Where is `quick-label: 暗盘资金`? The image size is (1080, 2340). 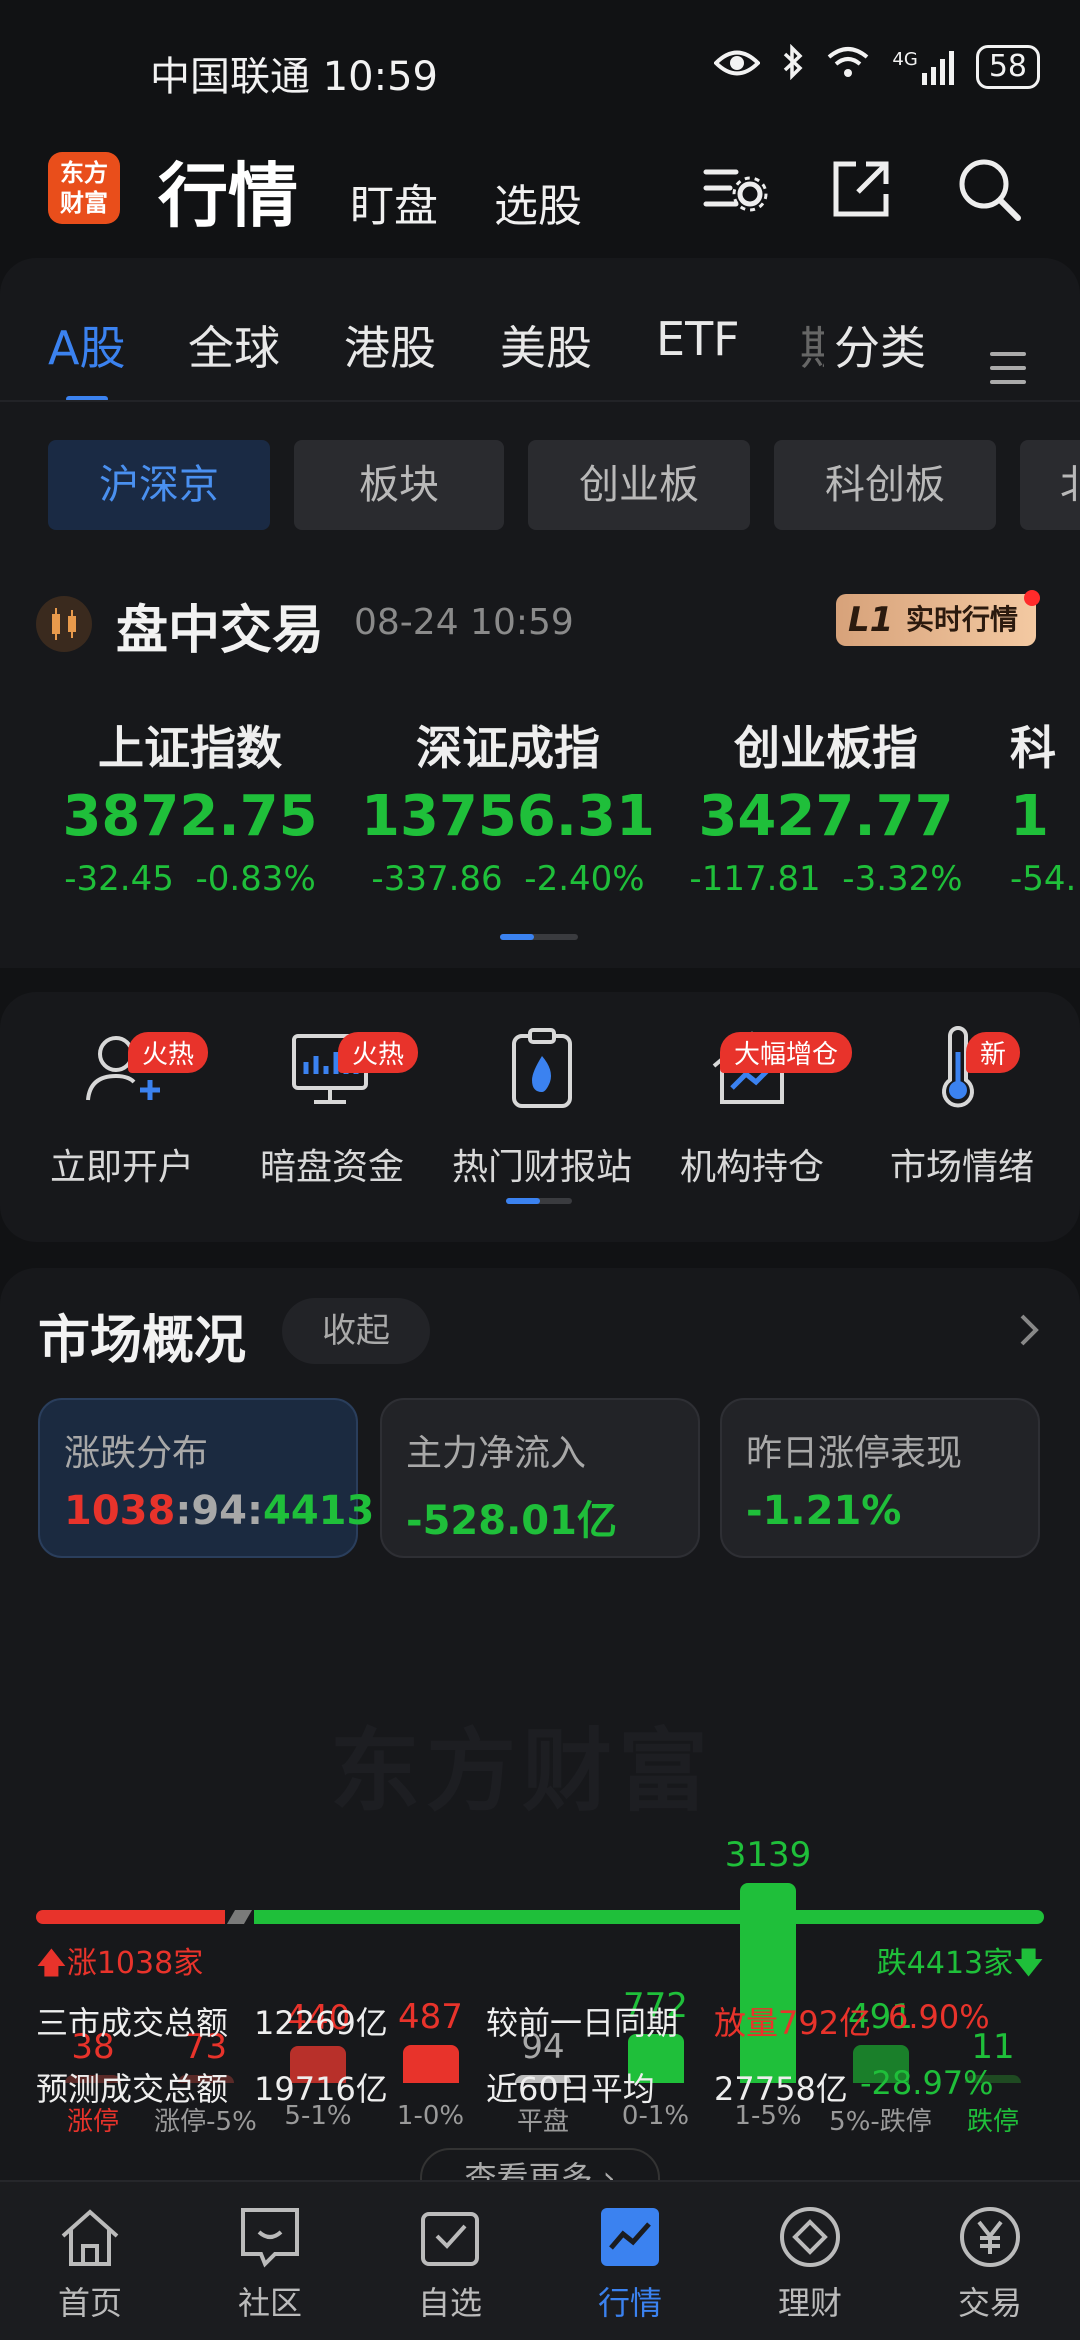 quick-label: 暗盘资金 is located at coordinates (331, 1167).